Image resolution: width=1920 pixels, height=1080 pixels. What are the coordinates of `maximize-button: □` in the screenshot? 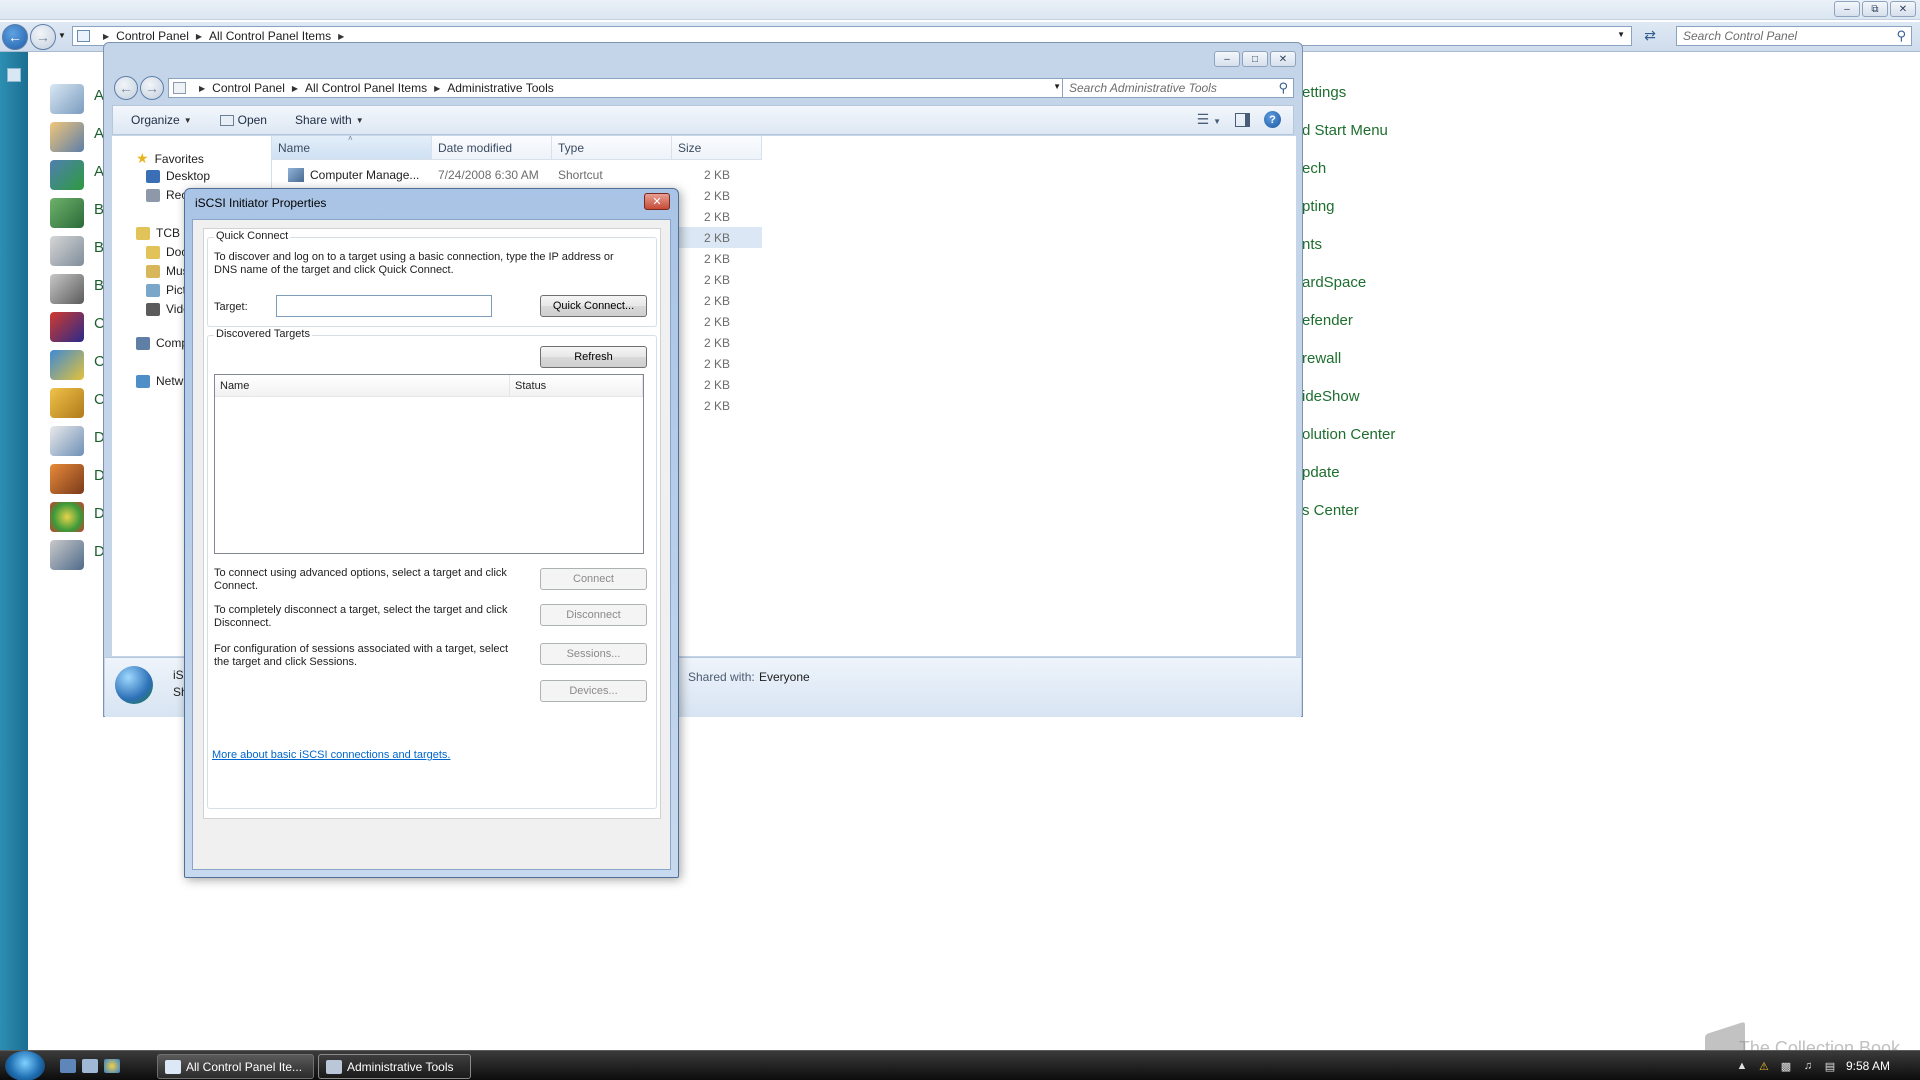 It's located at (1255, 59).